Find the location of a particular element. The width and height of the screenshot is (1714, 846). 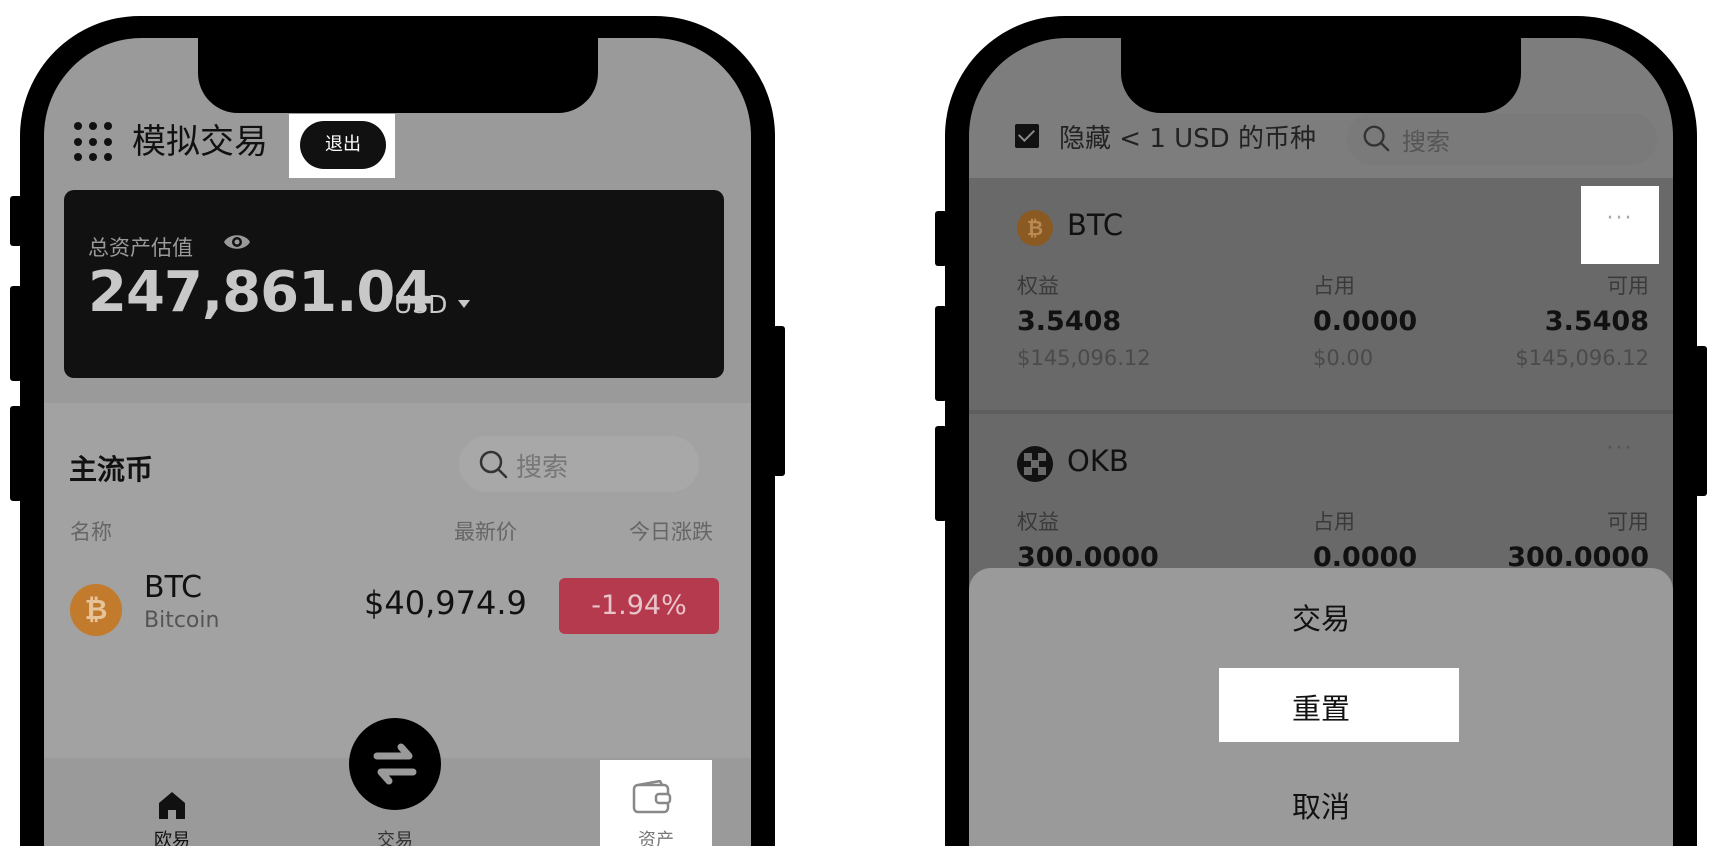

tab-assets: 资产 is located at coordinates (656, 836).